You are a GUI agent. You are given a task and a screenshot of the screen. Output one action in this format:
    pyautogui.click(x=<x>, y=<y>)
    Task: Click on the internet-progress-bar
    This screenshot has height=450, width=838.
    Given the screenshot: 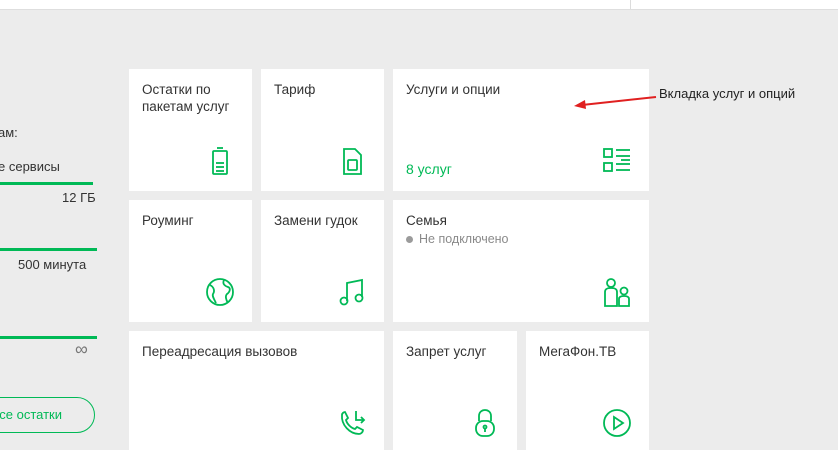 What is the action you would take?
    pyautogui.click(x=46, y=183)
    